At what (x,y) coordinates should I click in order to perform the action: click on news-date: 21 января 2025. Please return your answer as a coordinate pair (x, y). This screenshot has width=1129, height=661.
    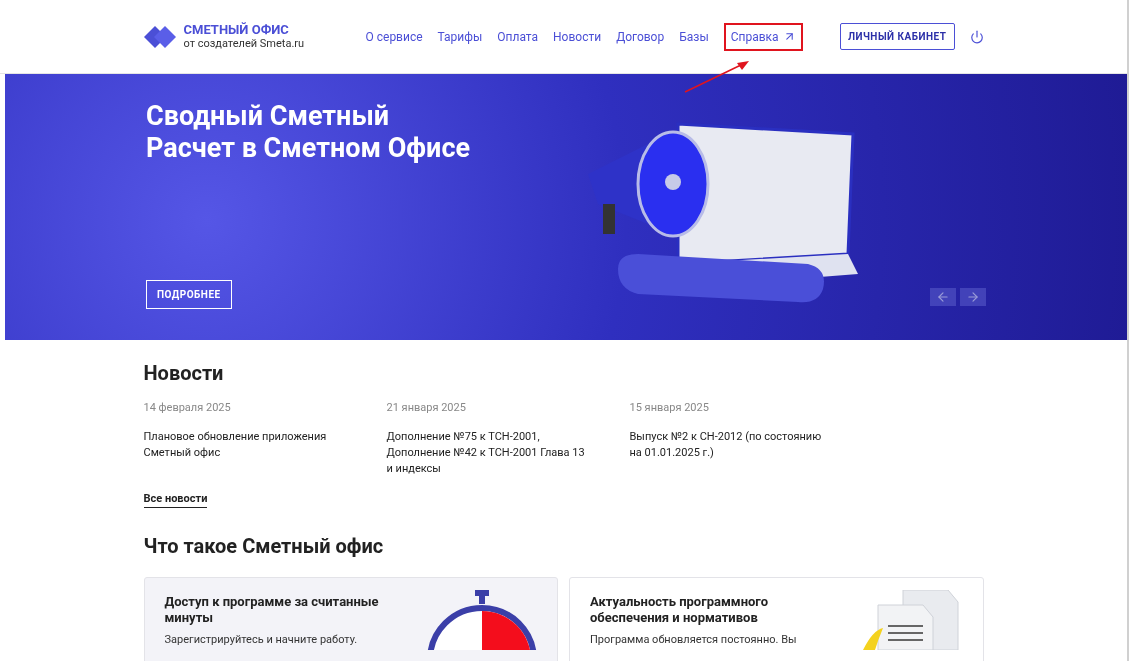
    Looking at the image, I should click on (426, 408).